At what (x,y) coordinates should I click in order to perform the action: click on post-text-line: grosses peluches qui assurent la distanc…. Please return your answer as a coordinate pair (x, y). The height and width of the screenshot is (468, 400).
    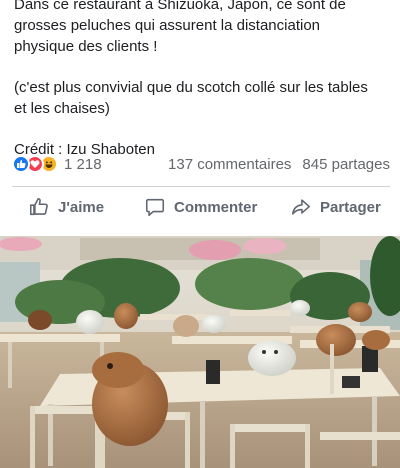
    Looking at the image, I should click on (167, 25).